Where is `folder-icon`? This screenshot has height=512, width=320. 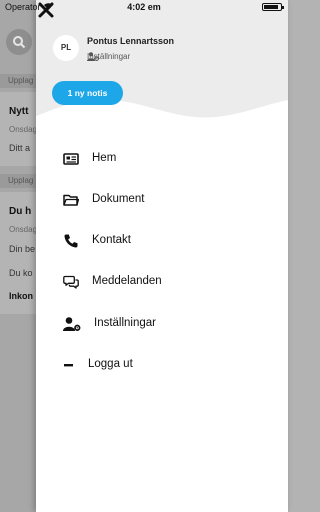
folder-icon is located at coordinates (71, 200).